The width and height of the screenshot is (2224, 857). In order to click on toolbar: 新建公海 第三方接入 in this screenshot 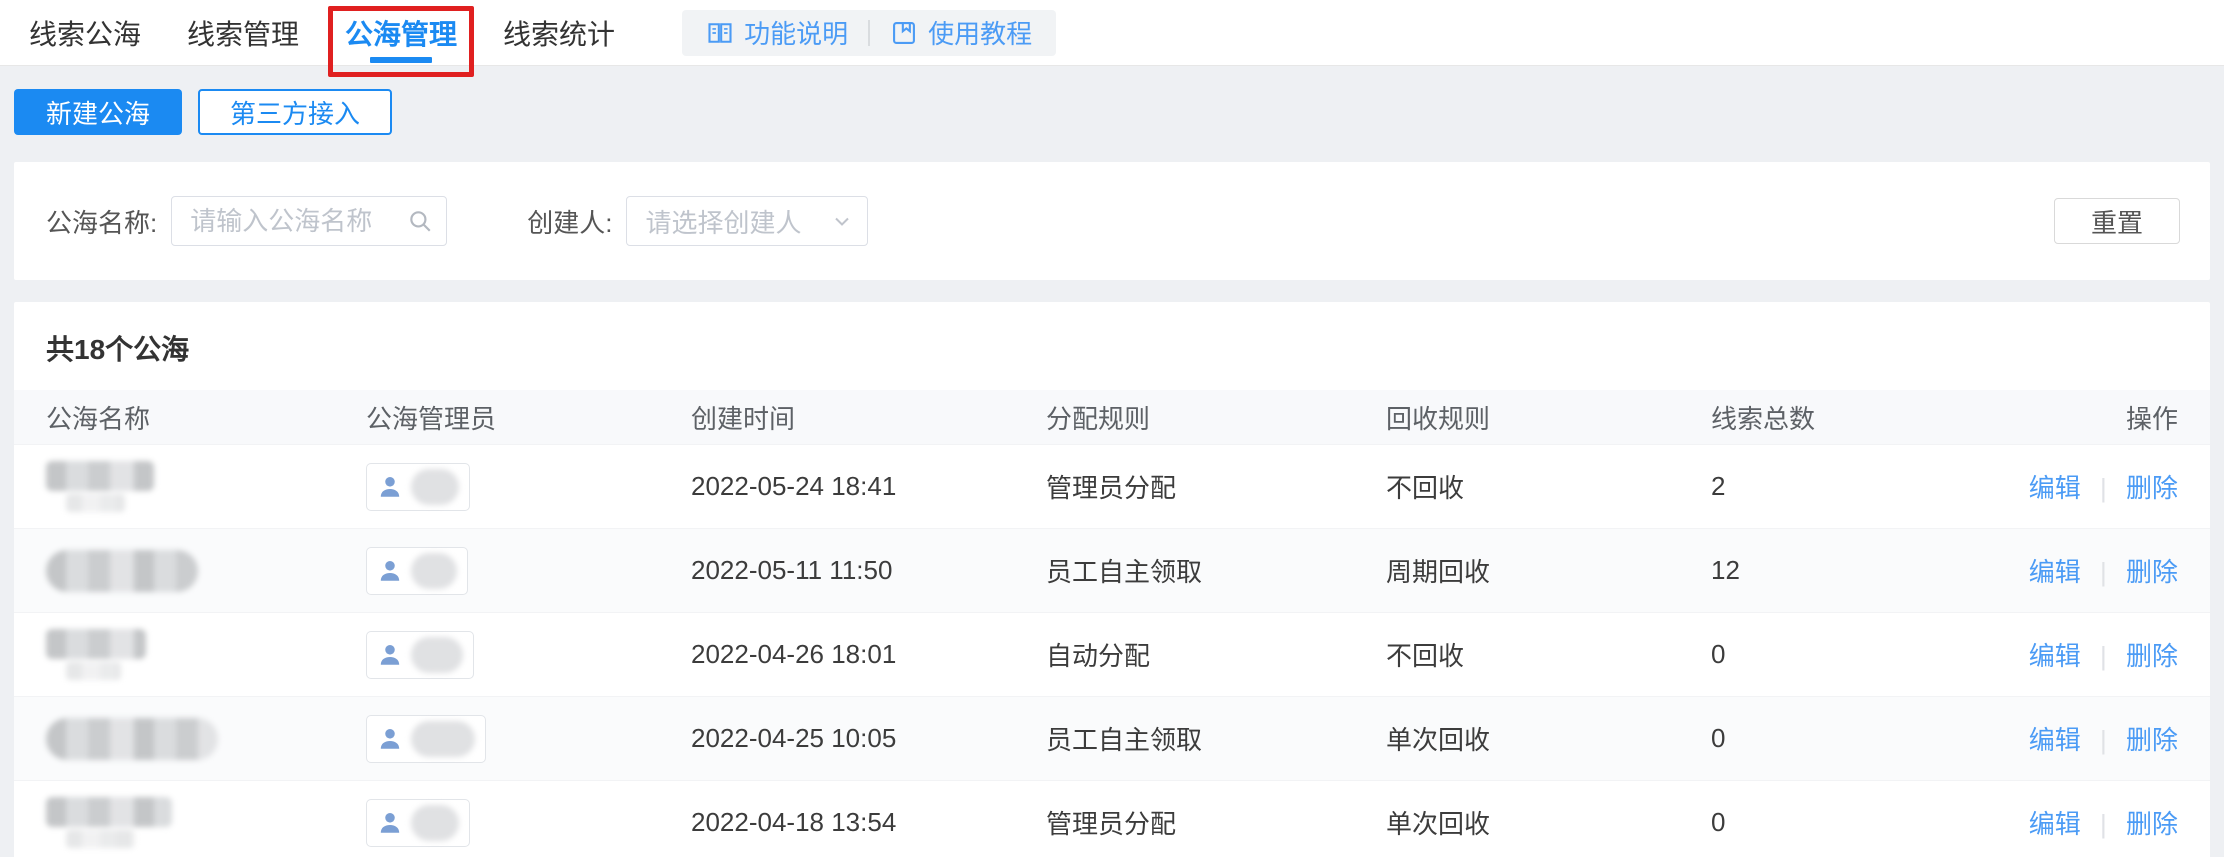, I will do `click(1112, 100)`.